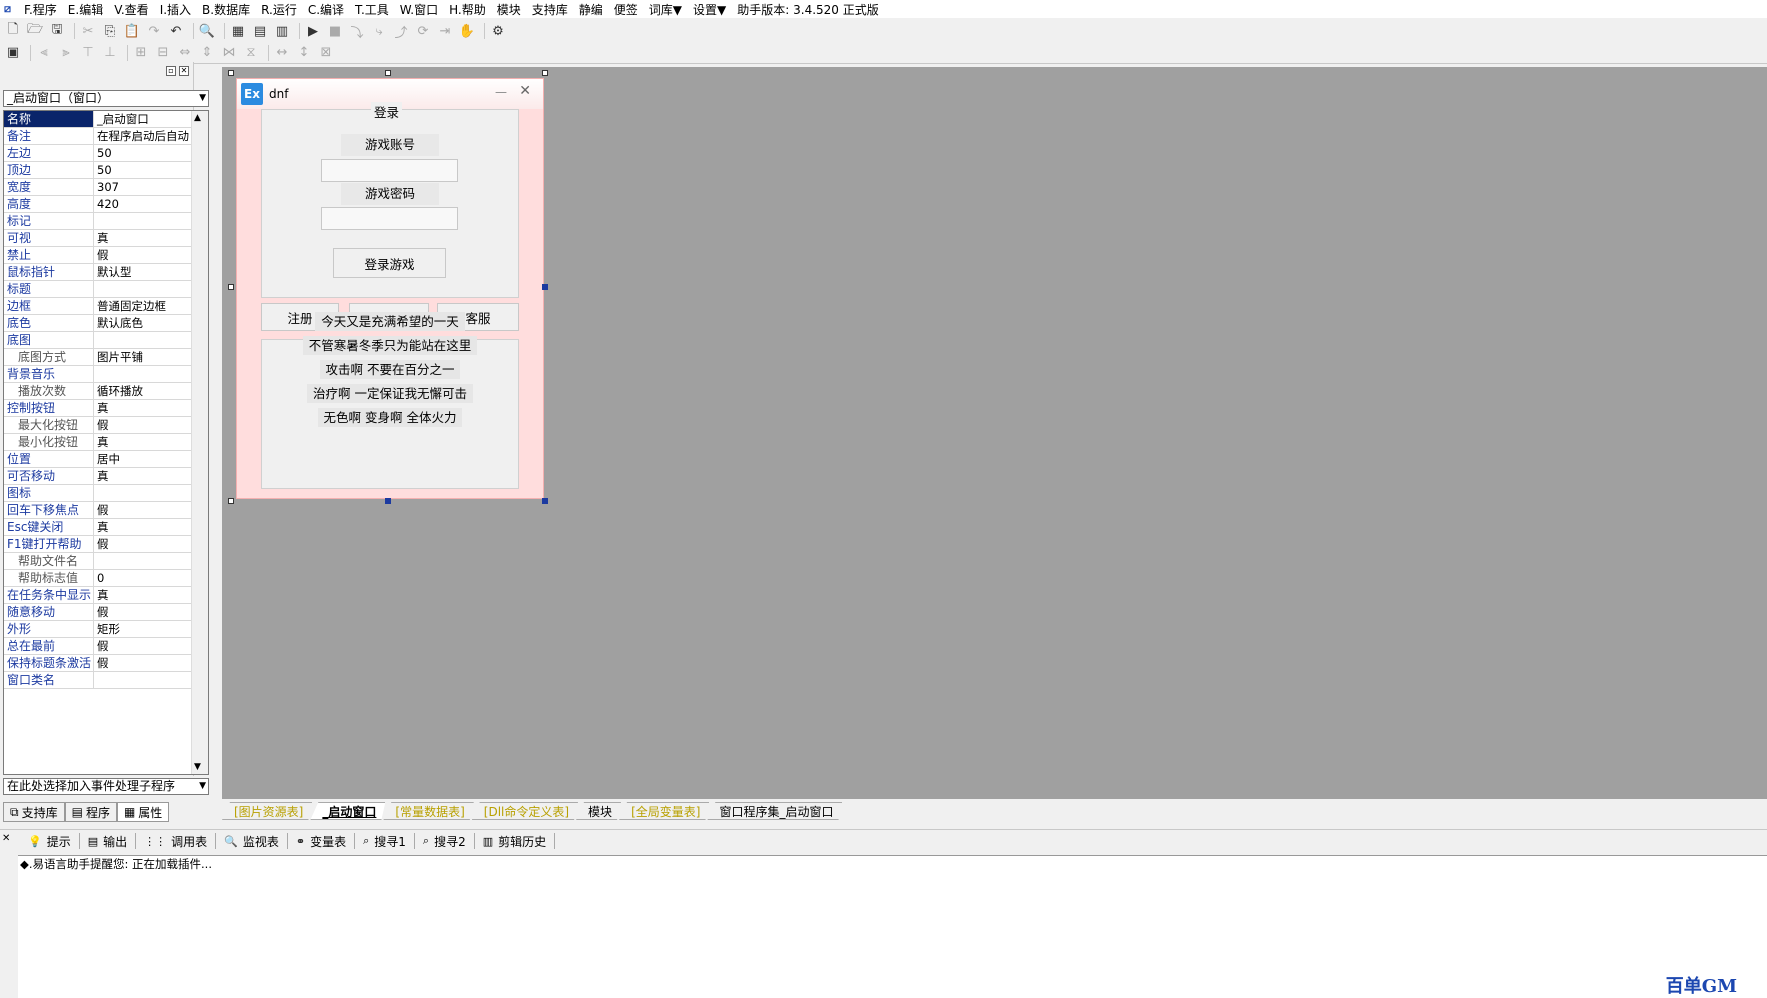 This screenshot has height=998, width=1767. I want to click on menu-item-3: I.插入, so click(175, 9).